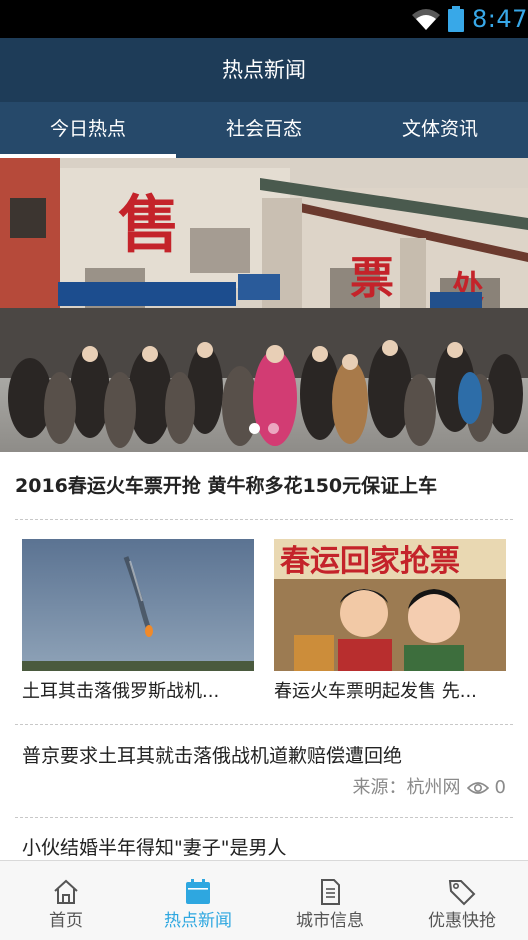 The height and width of the screenshot is (940, 528). Describe the element at coordinates (265, 486) in the screenshot. I see `headline-title: 2016春运火车票开抢 黄牛称多花150元保证上车` at that location.